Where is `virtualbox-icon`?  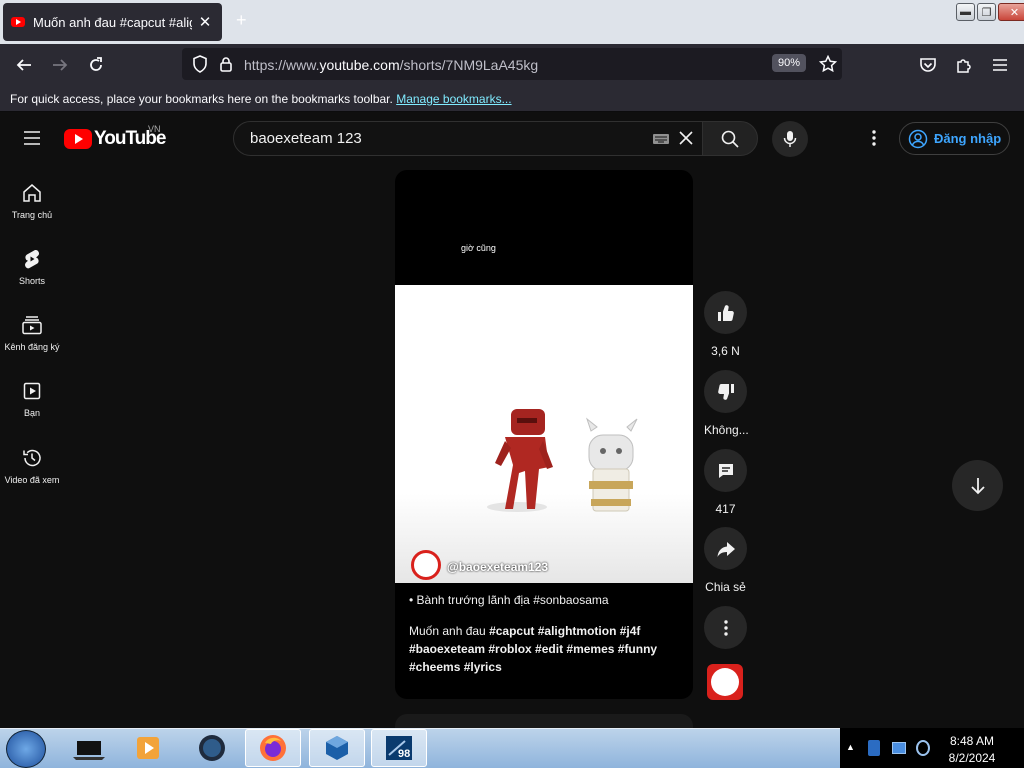
virtualbox-icon is located at coordinates (337, 748).